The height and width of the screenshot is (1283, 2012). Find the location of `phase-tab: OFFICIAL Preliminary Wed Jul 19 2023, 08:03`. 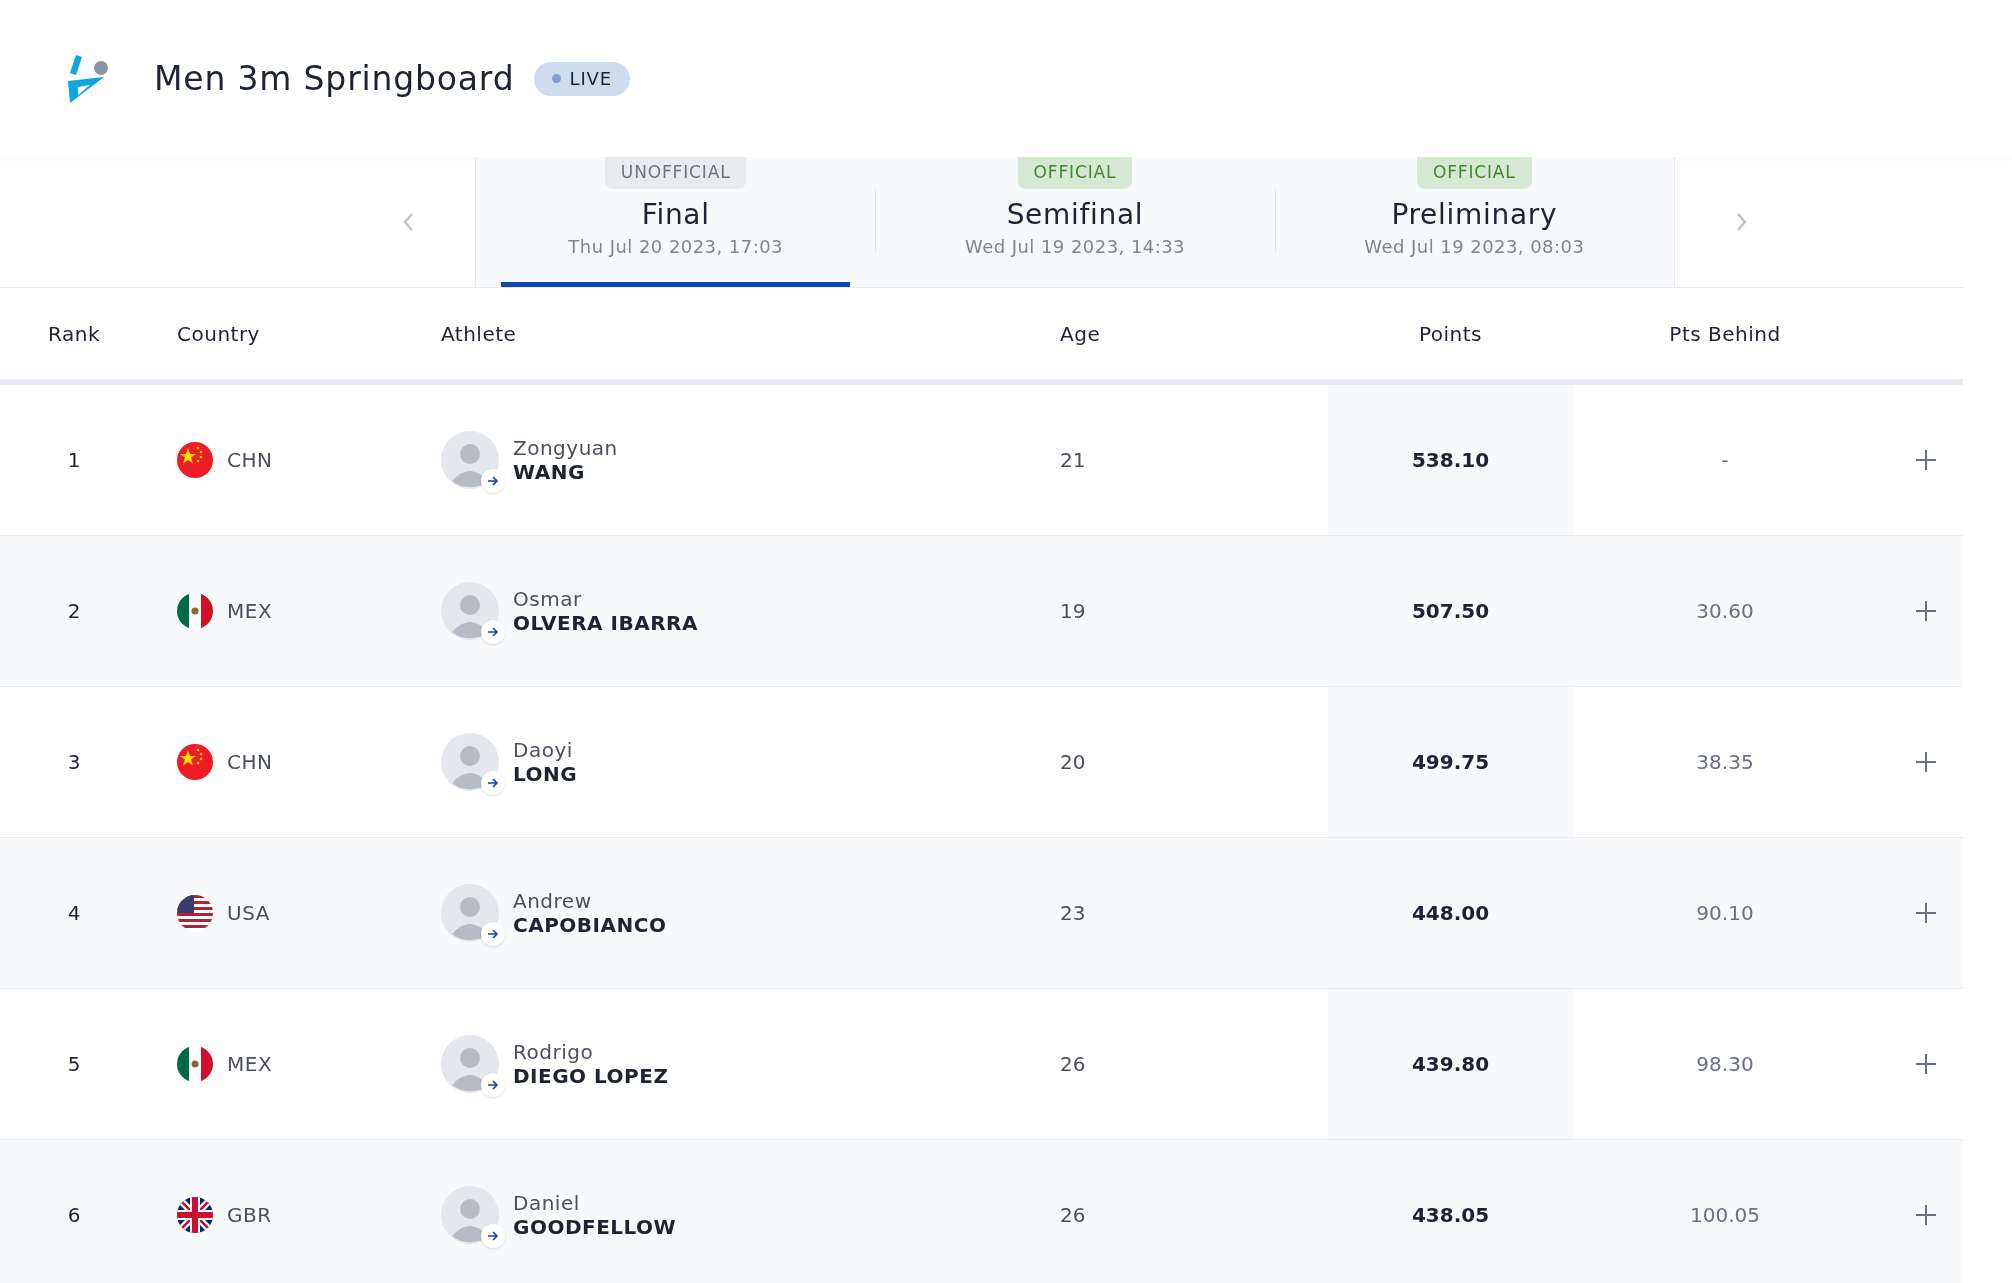

phase-tab: OFFICIAL Preliminary Wed Jul 19 2023, 08:03 is located at coordinates (1474, 222).